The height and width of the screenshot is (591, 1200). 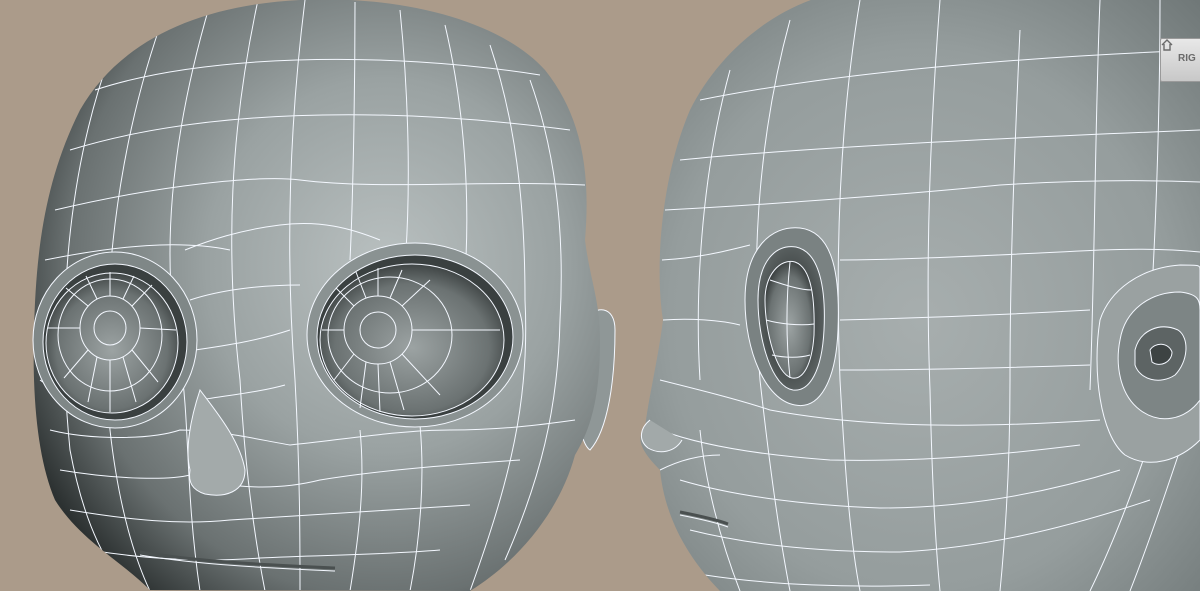 I want to click on front-eye-left, so click(x=115, y=340).